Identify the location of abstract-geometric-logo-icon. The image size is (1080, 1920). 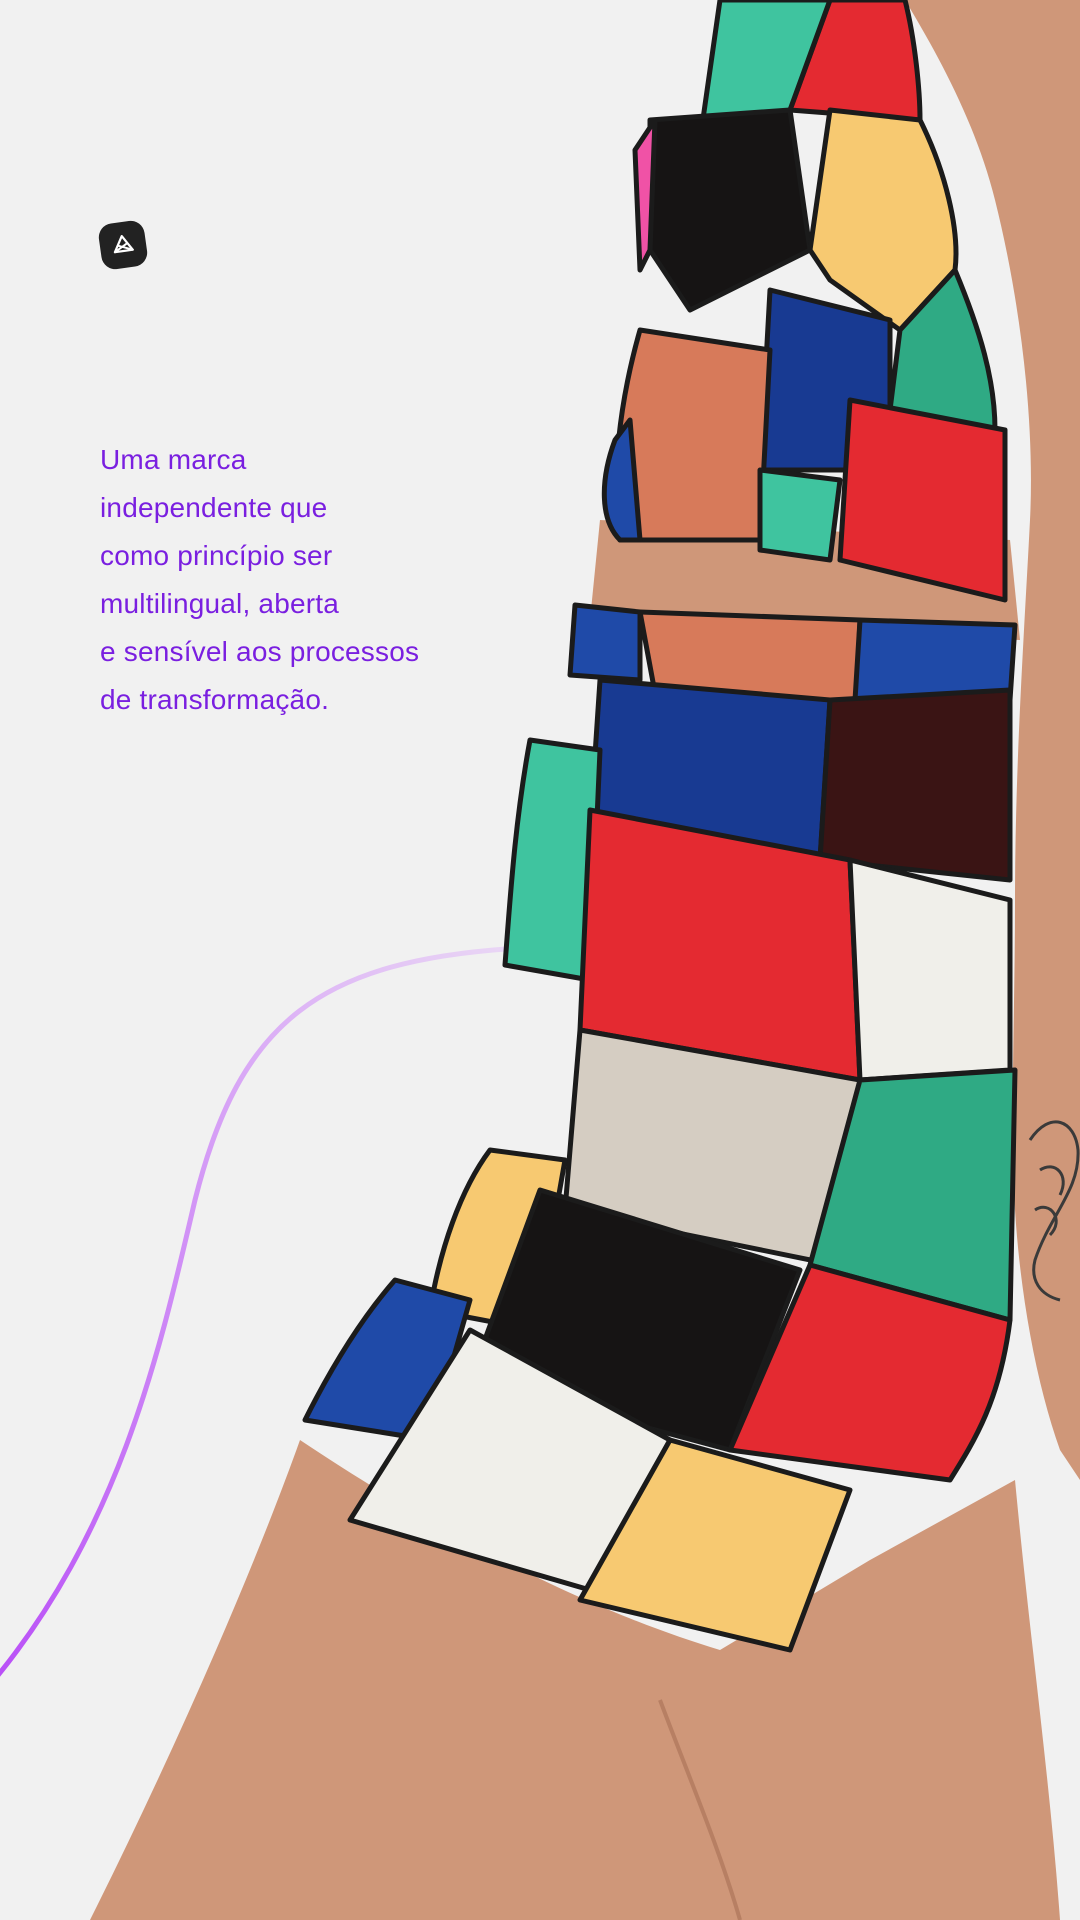
(123, 244).